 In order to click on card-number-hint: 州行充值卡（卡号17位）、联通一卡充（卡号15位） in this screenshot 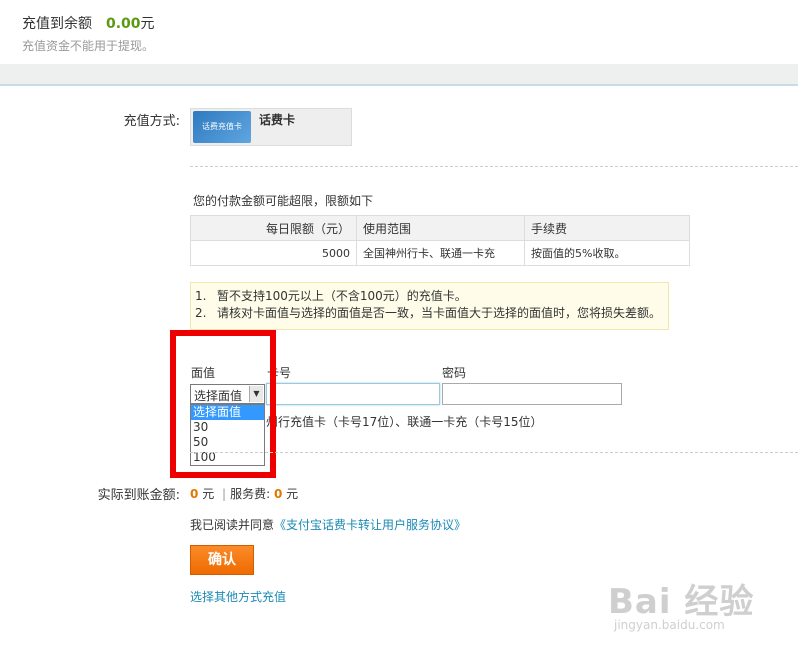, I will do `click(404, 422)`.